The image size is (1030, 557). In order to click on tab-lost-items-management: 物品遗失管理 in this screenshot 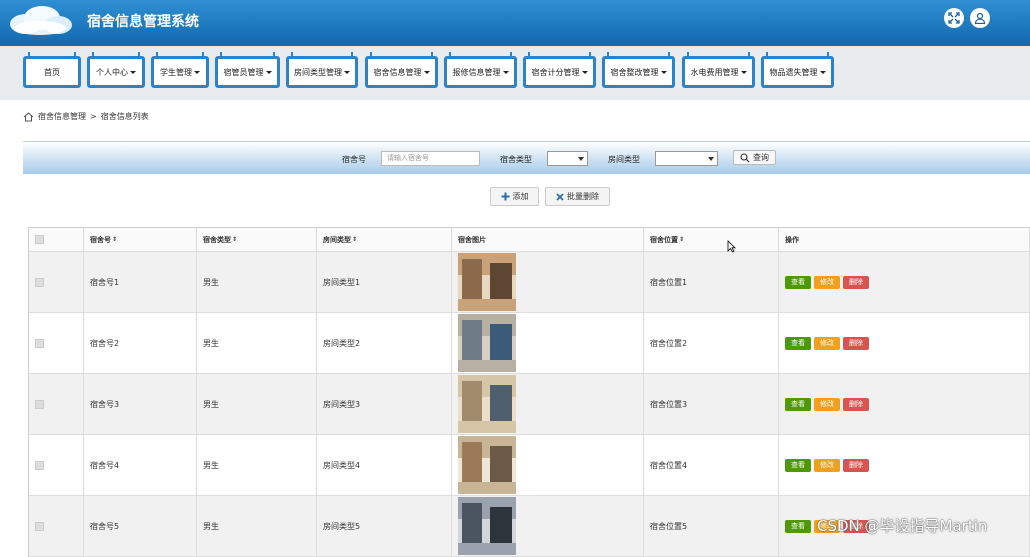, I will do `click(797, 70)`.